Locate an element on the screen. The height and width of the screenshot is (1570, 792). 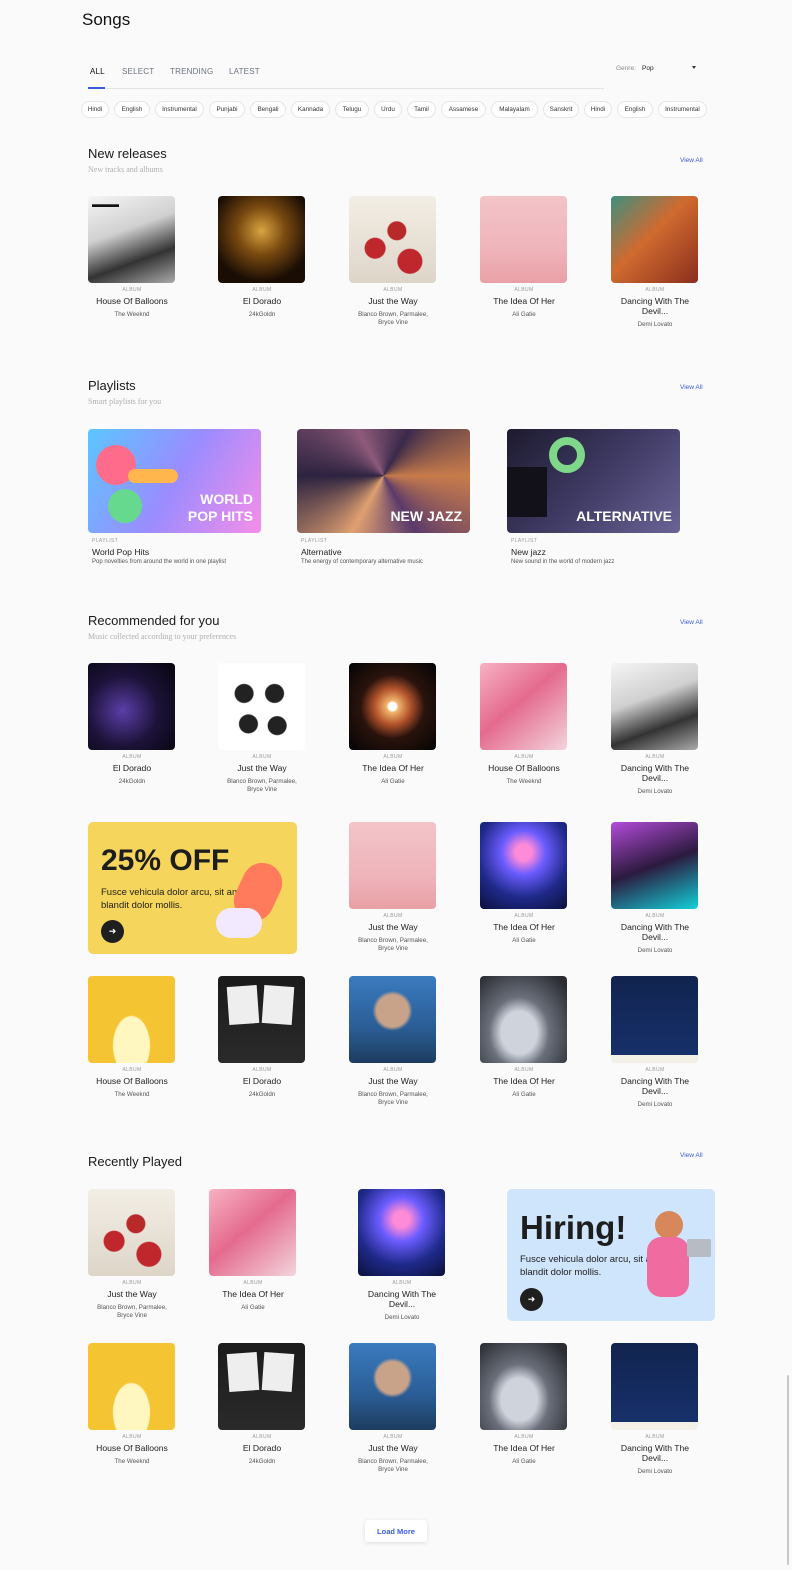
chip-hindi-2: Hindi is located at coordinates (598, 109).